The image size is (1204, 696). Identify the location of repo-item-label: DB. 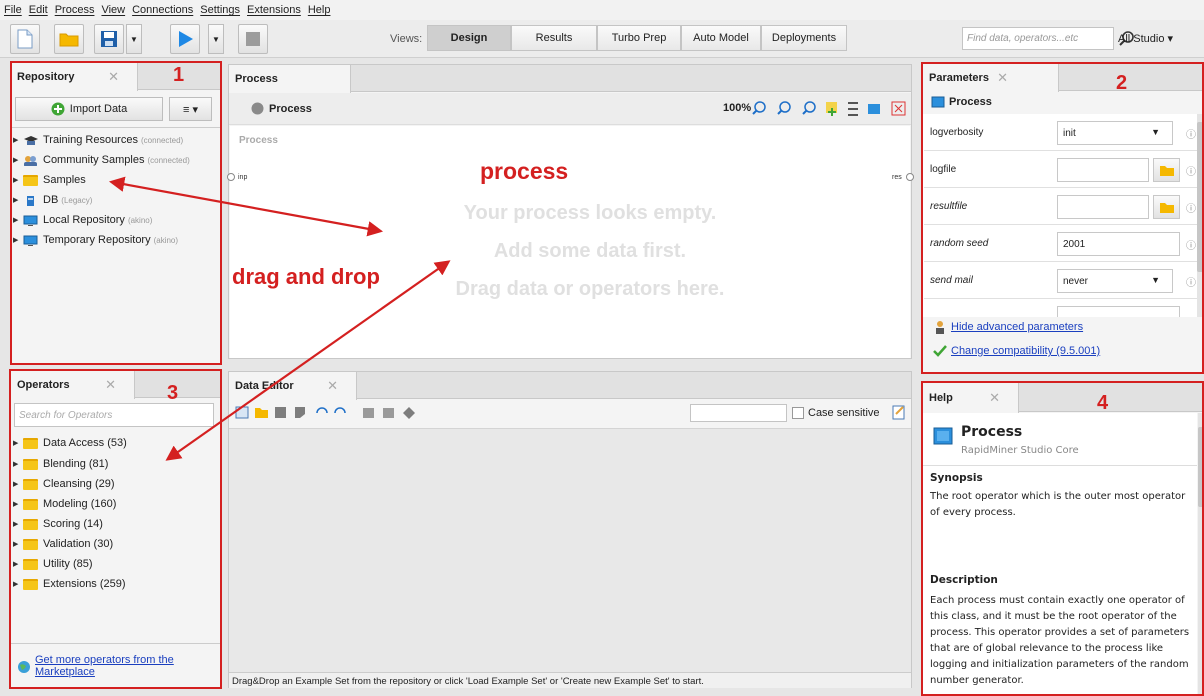
(51, 200).